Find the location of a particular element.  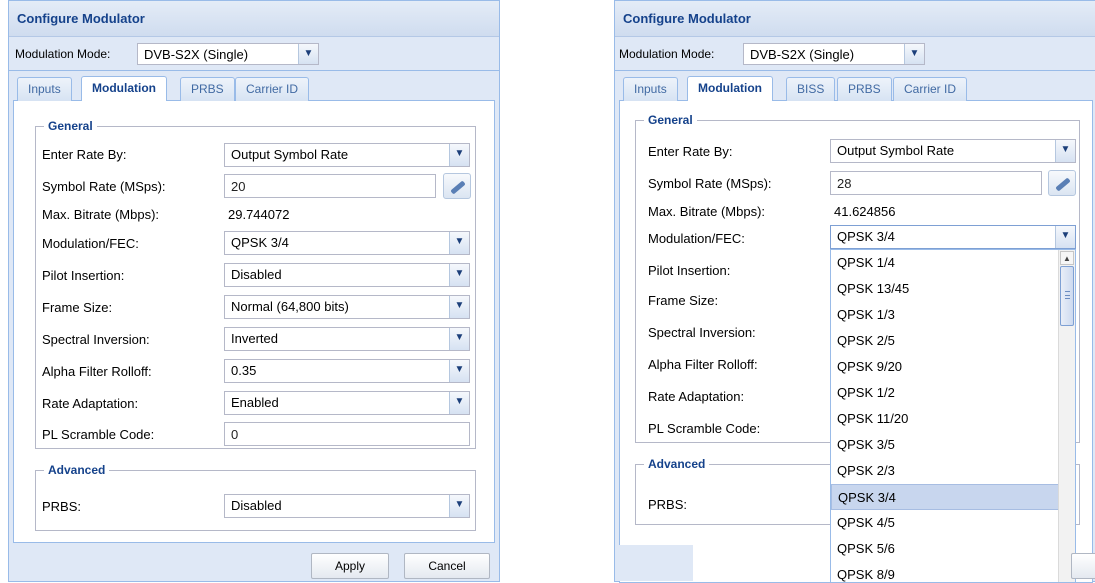

modulation-mode-label: Modulation Mode: is located at coordinates (63, 54).